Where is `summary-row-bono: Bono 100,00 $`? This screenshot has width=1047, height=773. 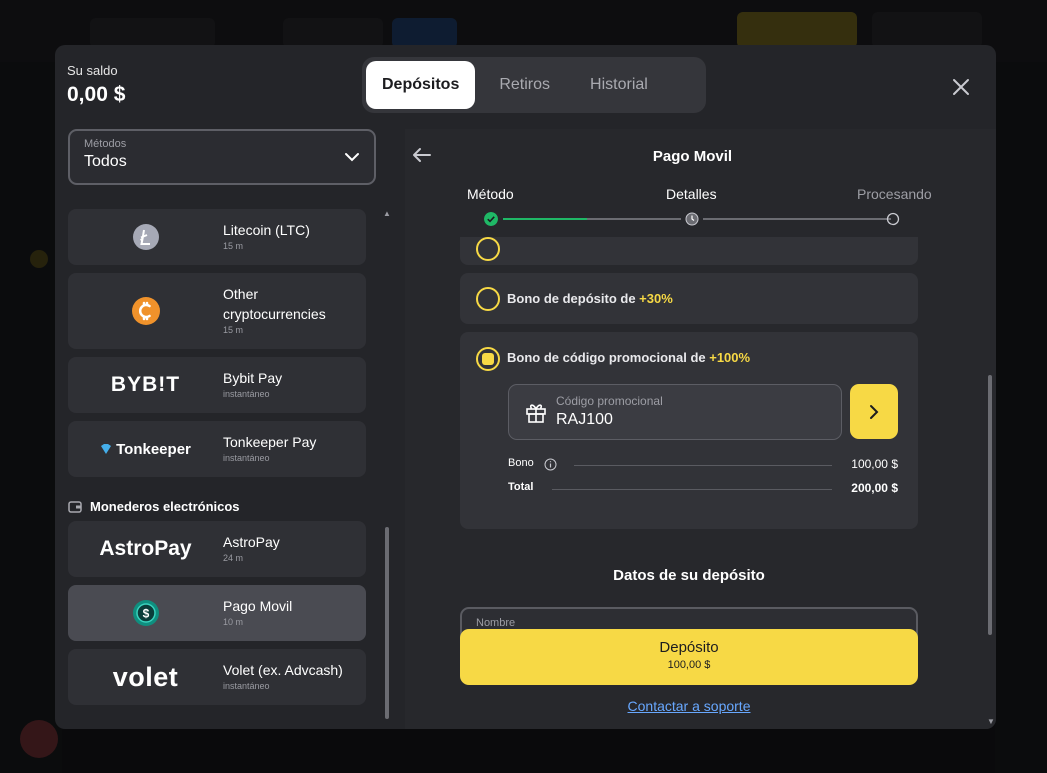 summary-row-bono: Bono 100,00 $ is located at coordinates (703, 465).